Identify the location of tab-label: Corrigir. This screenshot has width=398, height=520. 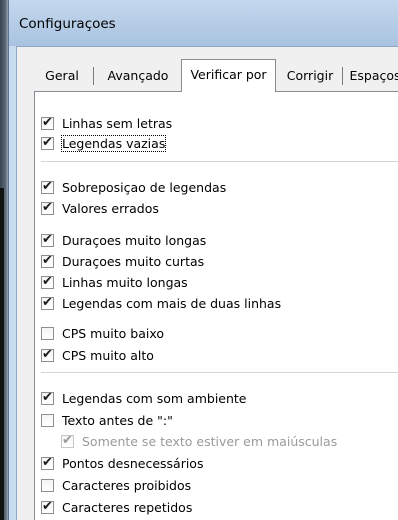
(310, 75).